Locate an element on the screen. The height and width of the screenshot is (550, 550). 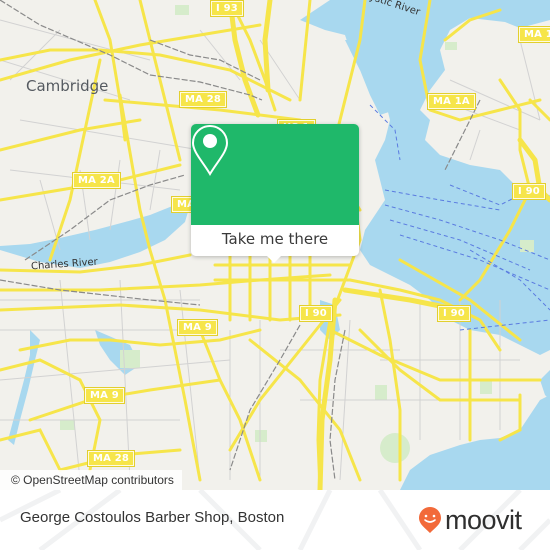
map-attribution: © OpenStreetMap contributors is located at coordinates (91, 480).